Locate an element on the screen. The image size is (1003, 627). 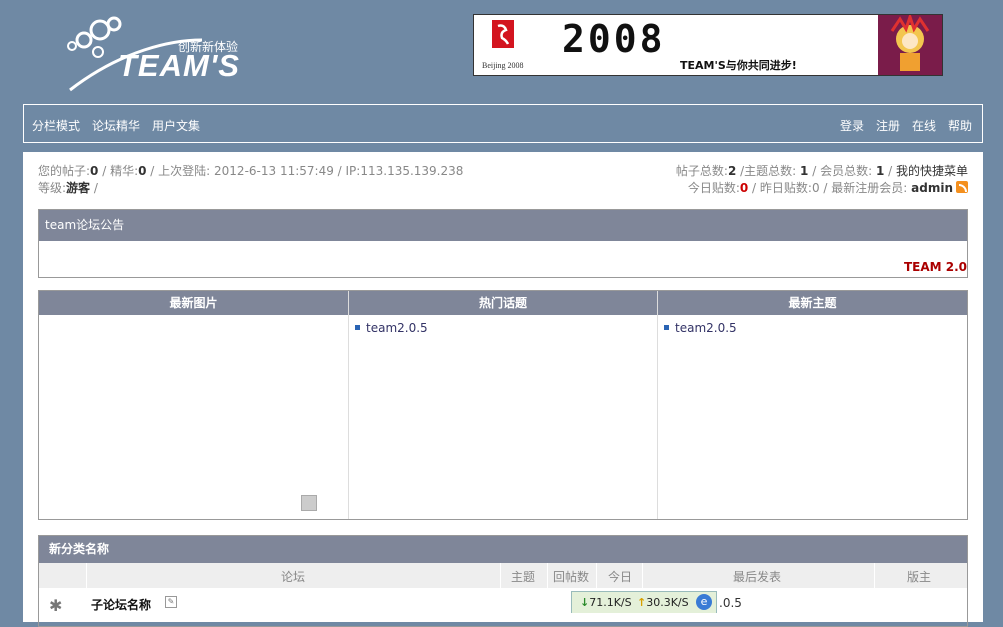
total-posts: 2 is located at coordinates (732, 171).